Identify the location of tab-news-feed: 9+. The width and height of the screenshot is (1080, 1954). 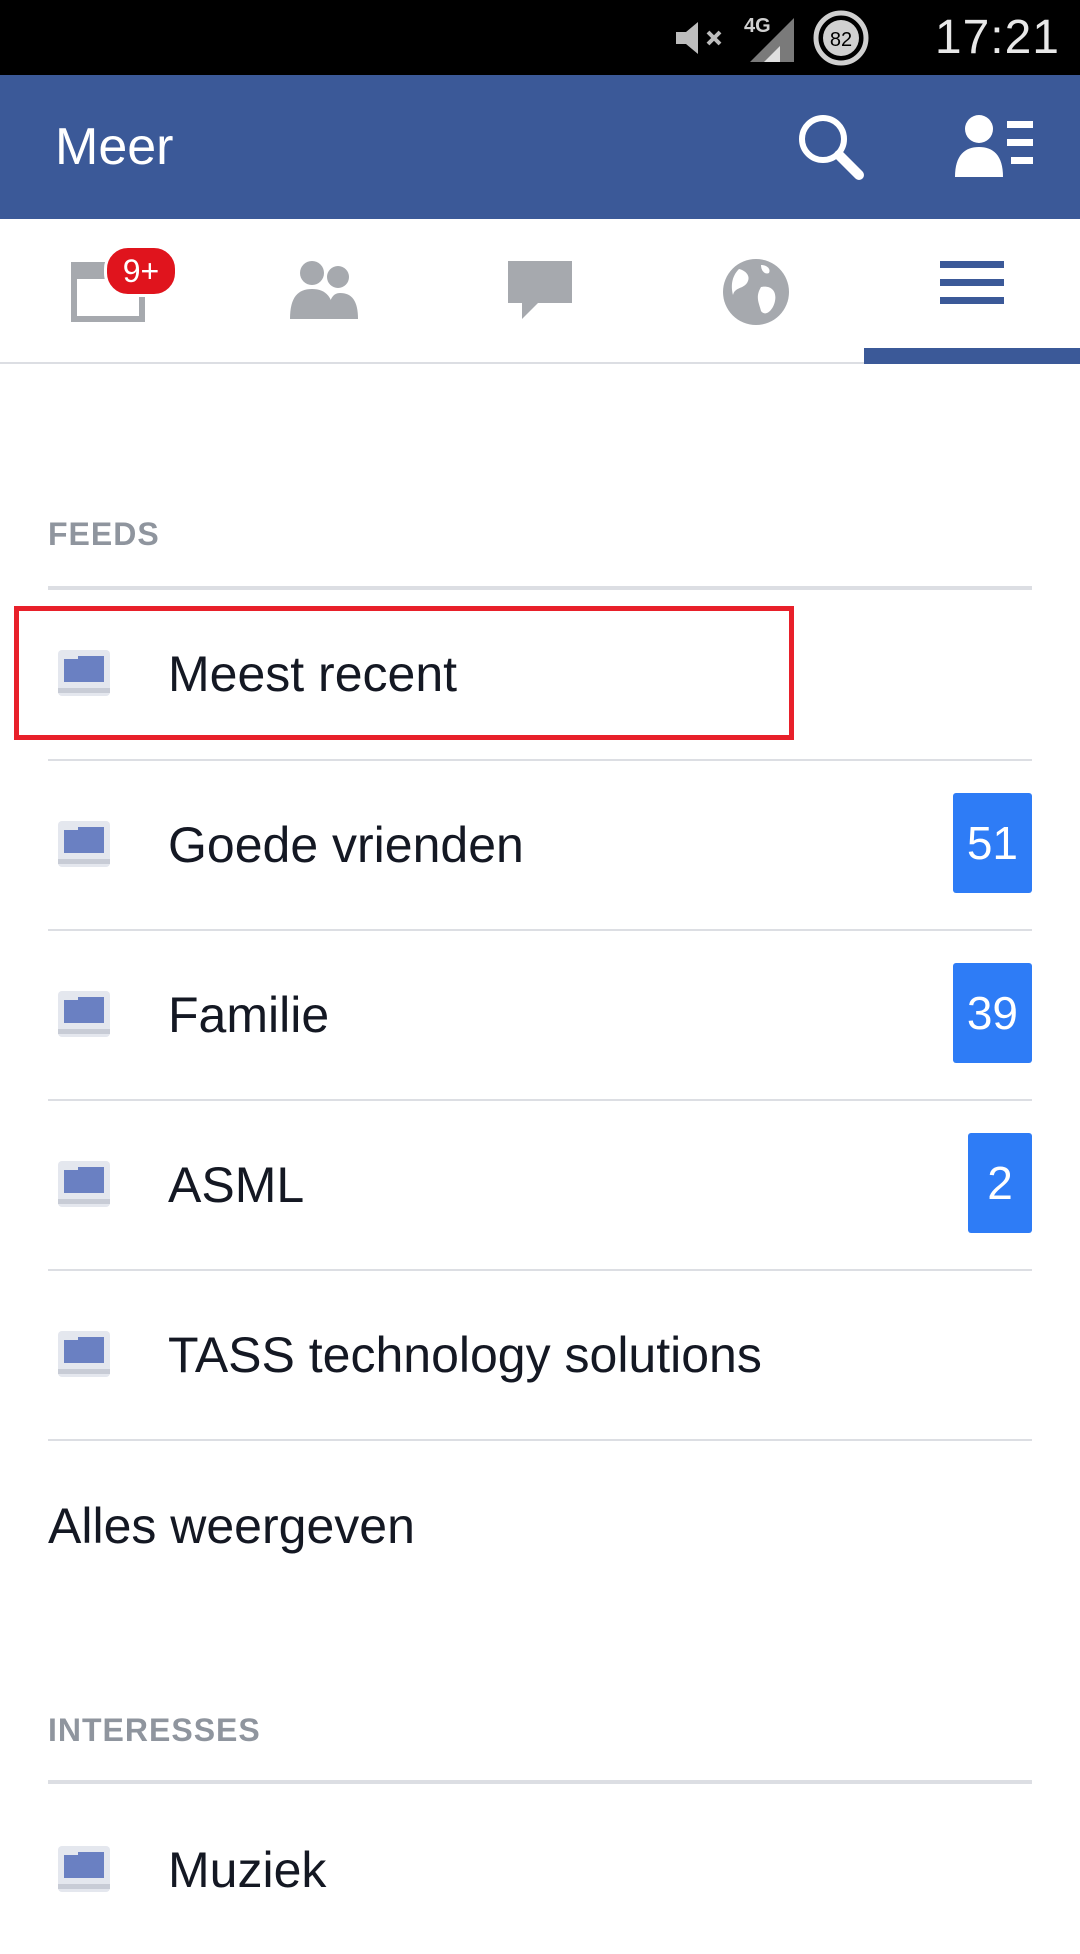
(108, 290).